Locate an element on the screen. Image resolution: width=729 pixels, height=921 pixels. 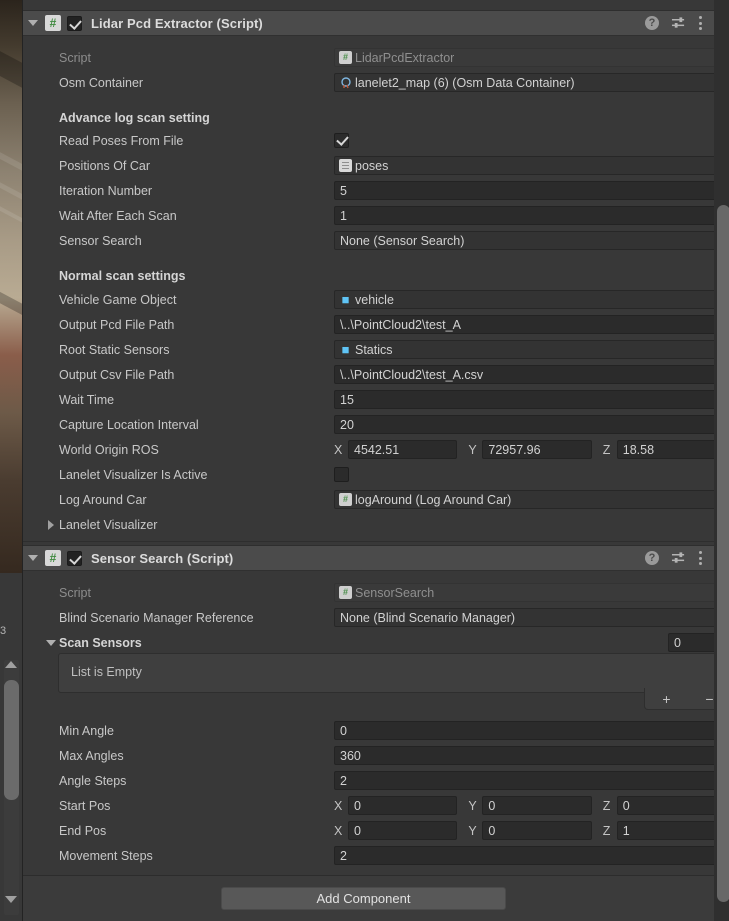
world-origin-x-input: 4542.51 is located at coordinates (403, 449).